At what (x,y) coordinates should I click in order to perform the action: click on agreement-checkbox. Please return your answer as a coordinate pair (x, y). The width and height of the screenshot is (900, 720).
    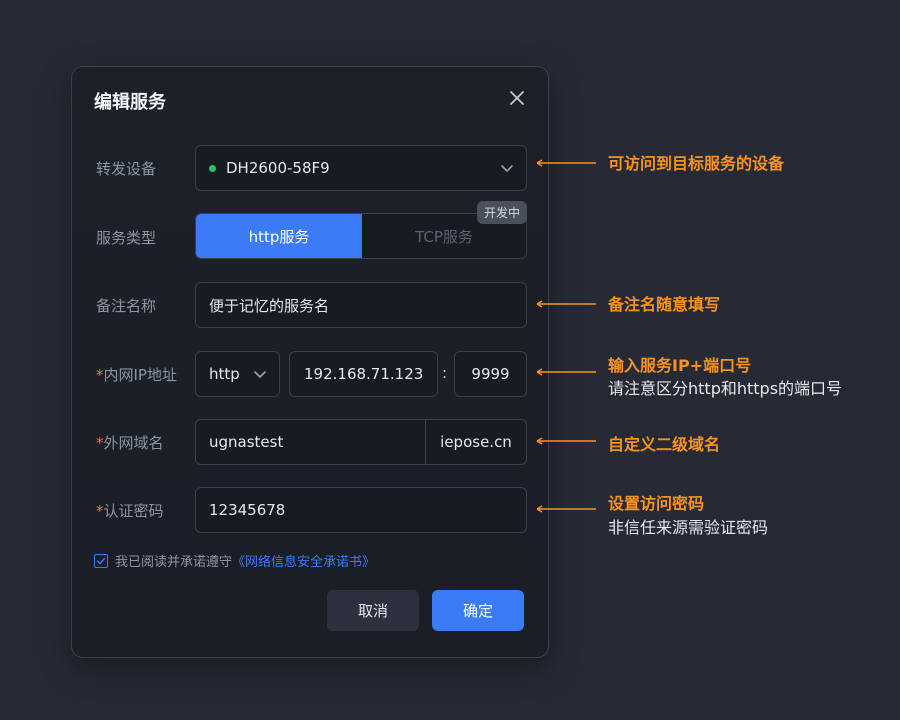
    Looking at the image, I should click on (101, 560).